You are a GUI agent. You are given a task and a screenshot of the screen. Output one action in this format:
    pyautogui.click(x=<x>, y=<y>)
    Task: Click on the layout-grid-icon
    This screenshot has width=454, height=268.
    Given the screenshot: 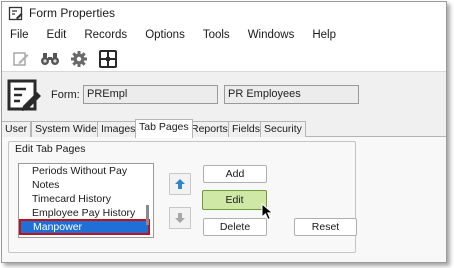 What is the action you would take?
    pyautogui.click(x=108, y=58)
    